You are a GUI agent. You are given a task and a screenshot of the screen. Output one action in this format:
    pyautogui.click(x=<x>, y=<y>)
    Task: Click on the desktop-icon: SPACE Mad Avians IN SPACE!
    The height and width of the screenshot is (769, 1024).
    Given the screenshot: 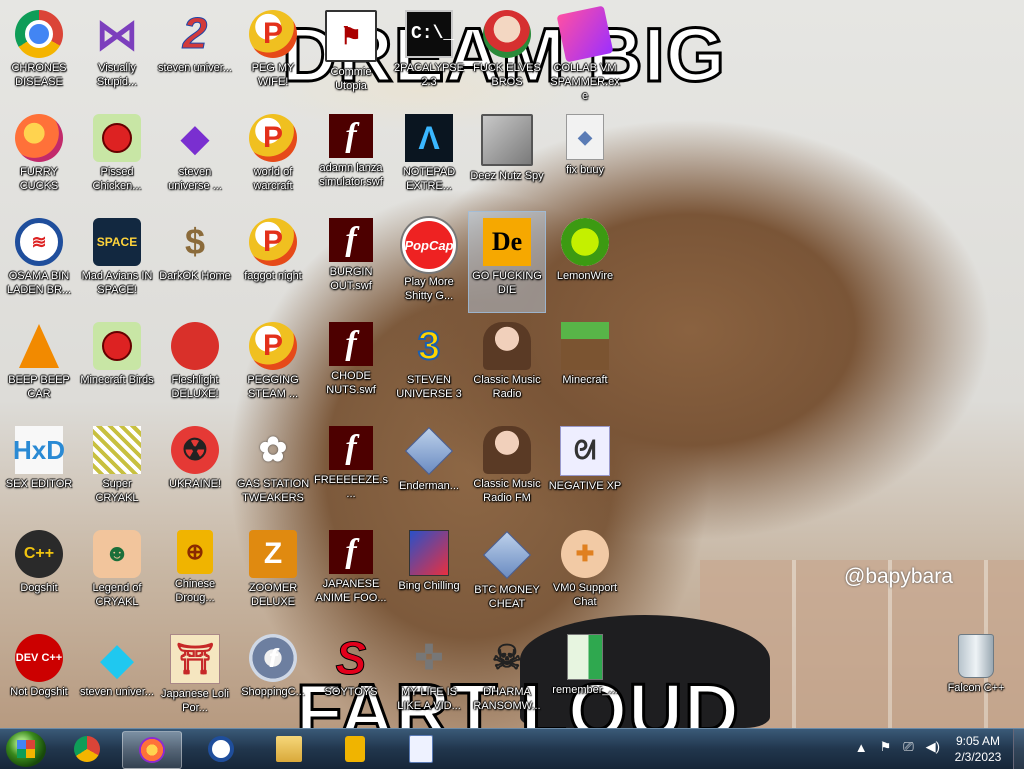 What is the action you would take?
    pyautogui.click(x=117, y=262)
    